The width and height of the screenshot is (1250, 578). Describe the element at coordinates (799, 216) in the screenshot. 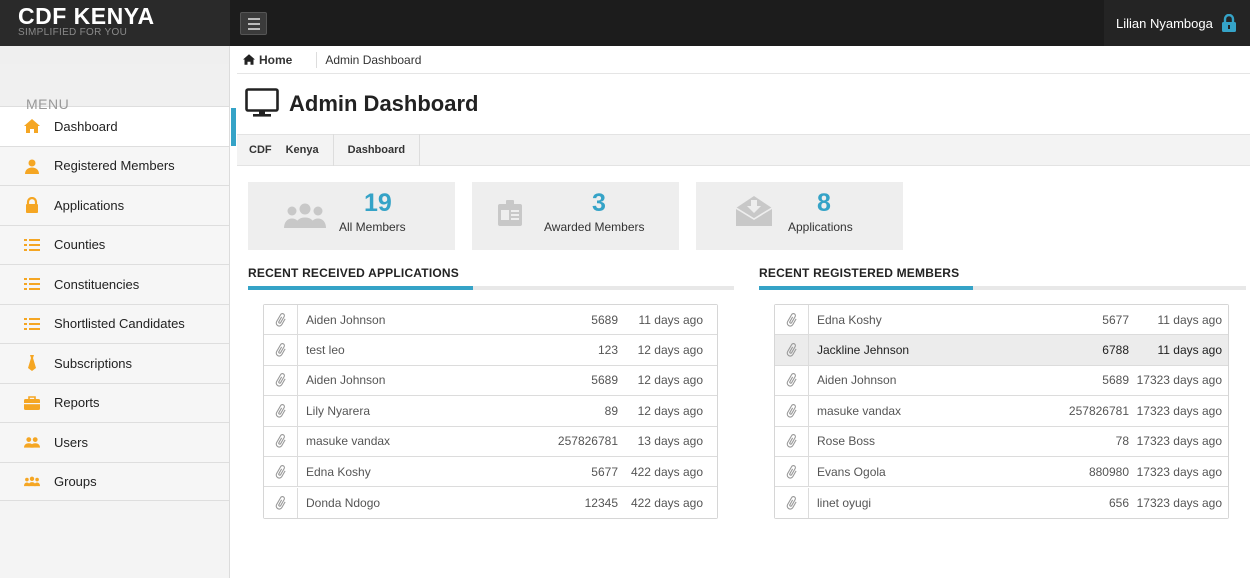

I see `stat-applications: 8 Applications` at that location.